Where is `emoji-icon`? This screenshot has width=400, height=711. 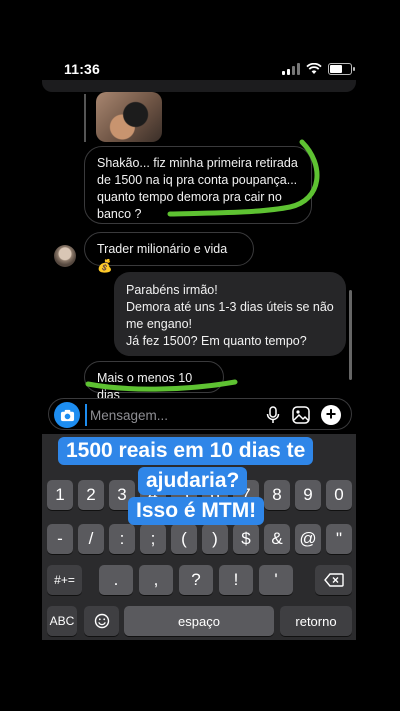
emoji-icon is located at coordinates (101, 621).